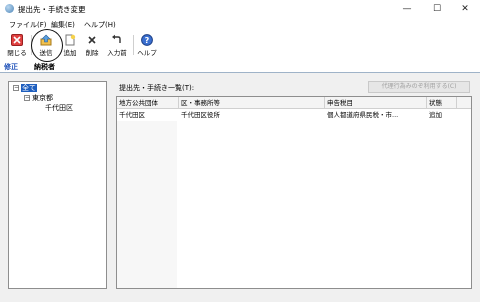  I want to click on column-shade, so click(147, 204).